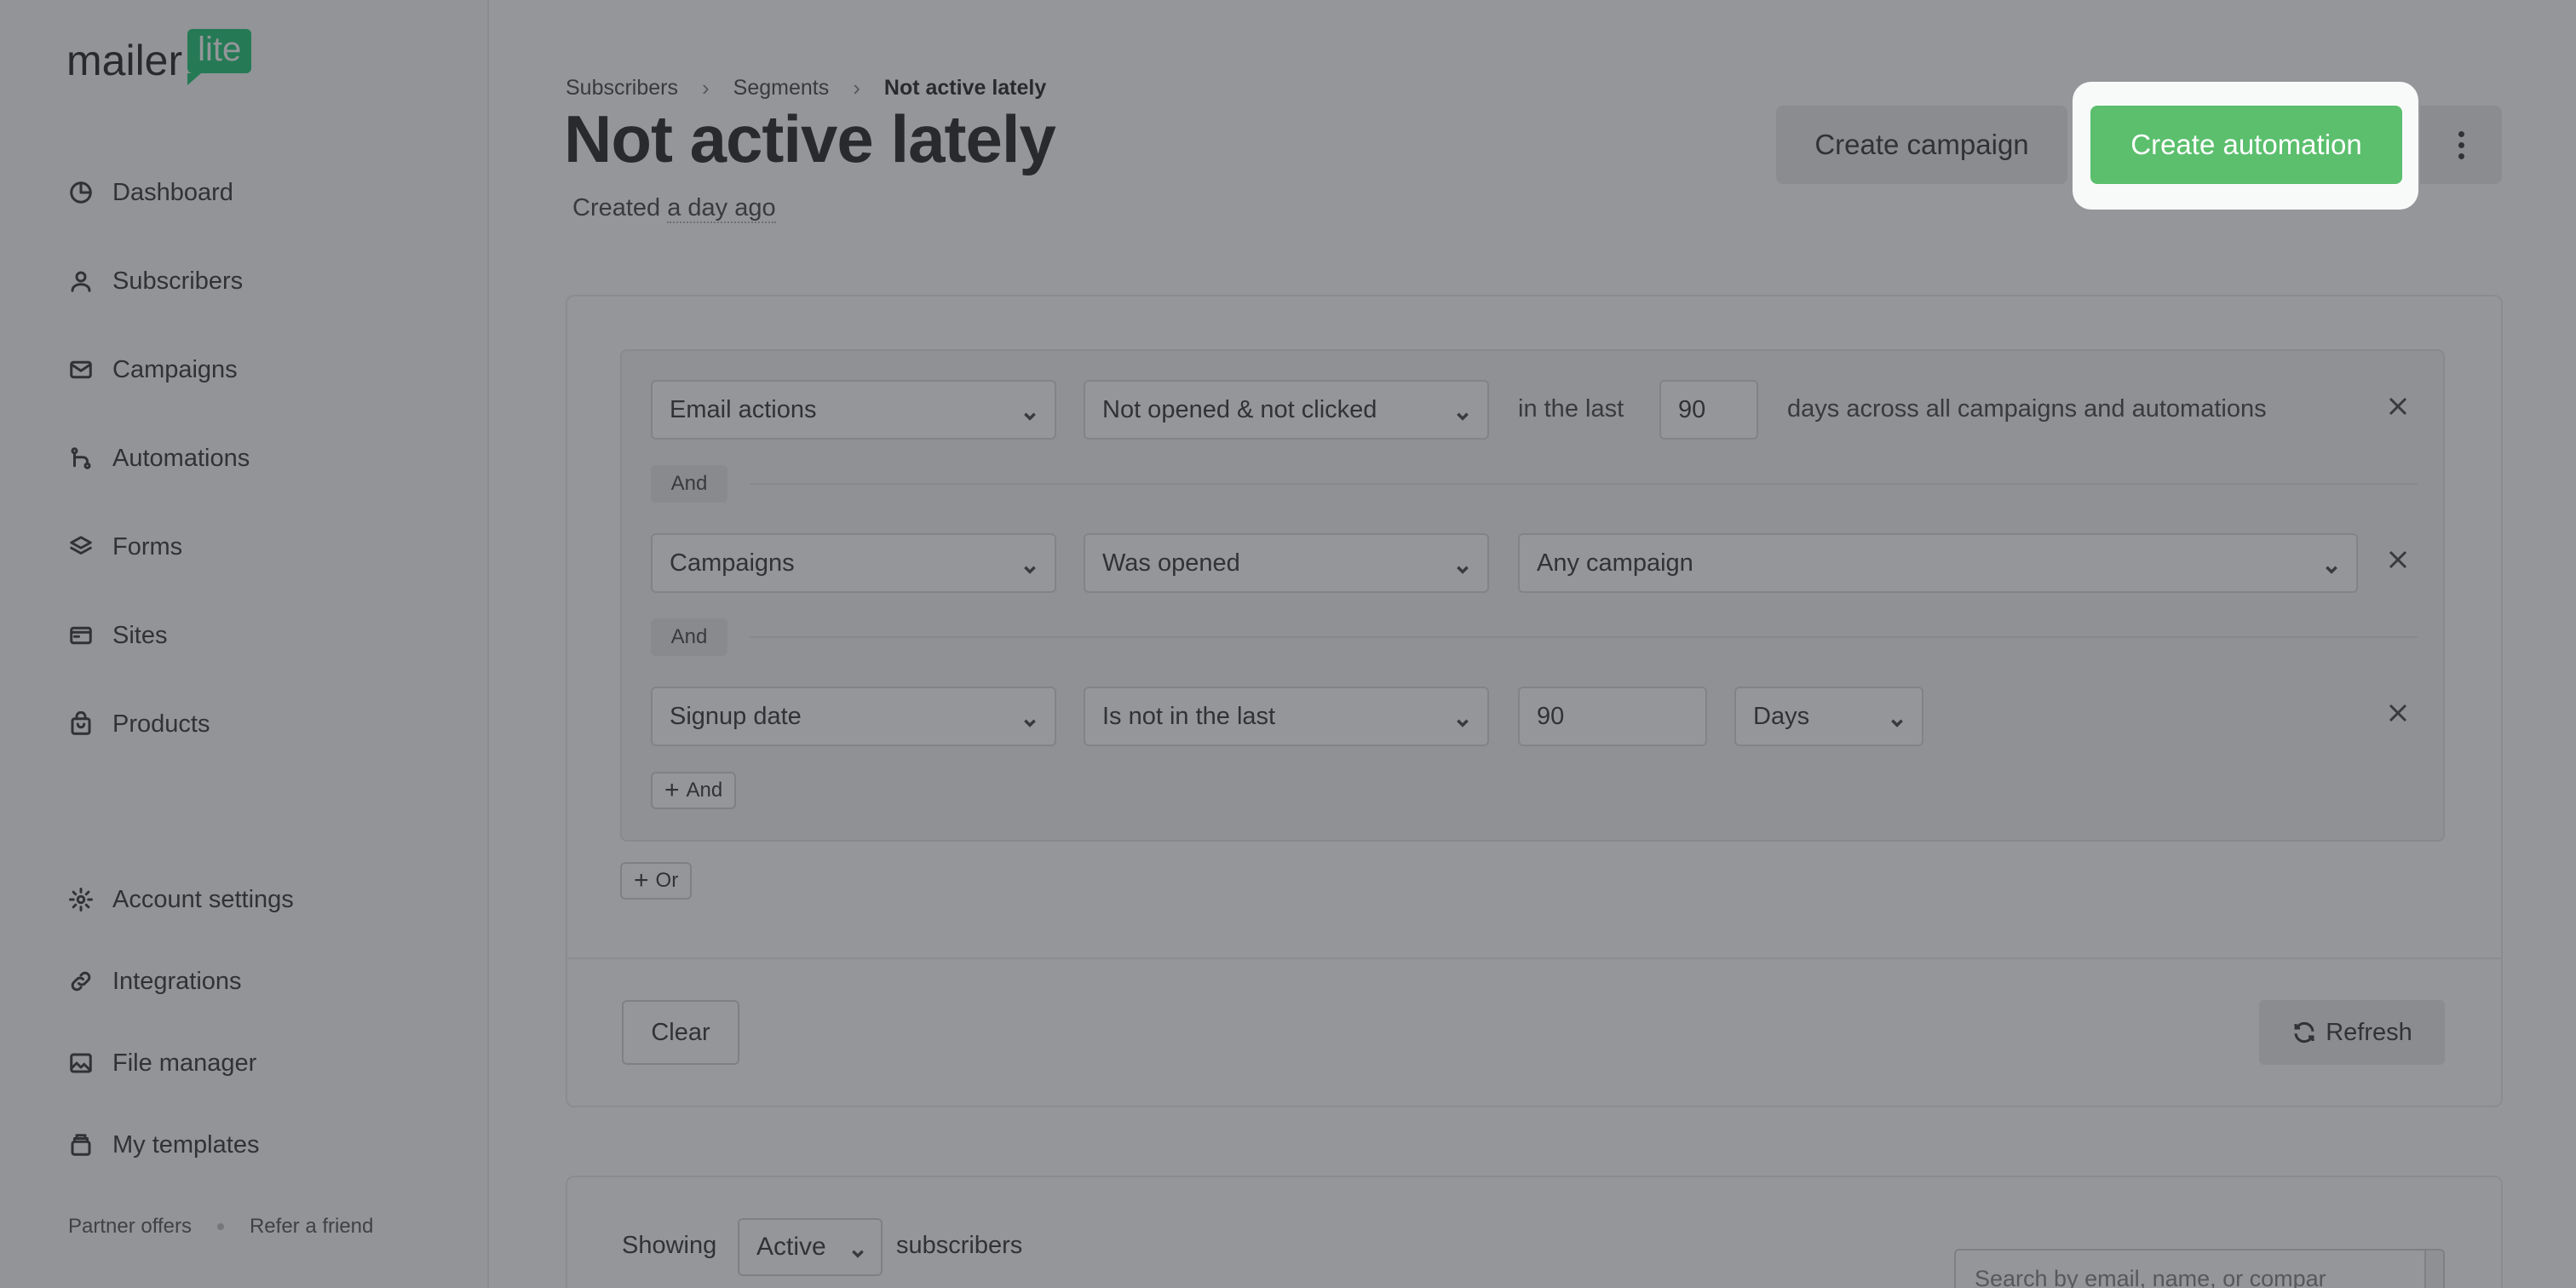 The width and height of the screenshot is (2576, 1288). I want to click on remove-rule2-icon, so click(2398, 559).